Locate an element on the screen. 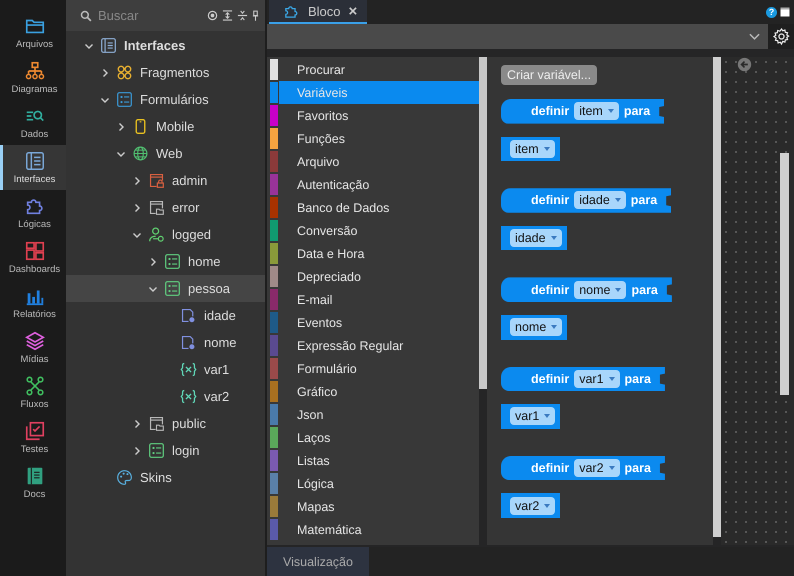  category-item: Funções is located at coordinates (373, 138).